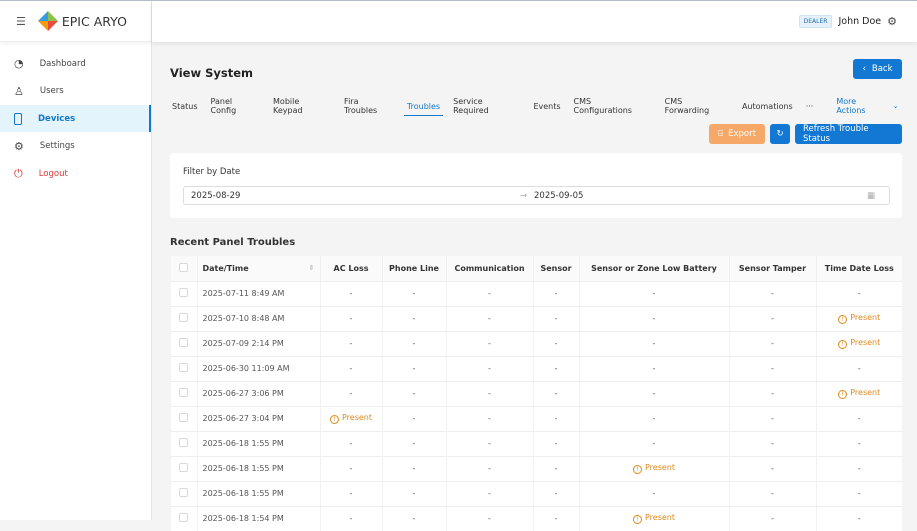 This screenshot has width=917, height=531. I want to click on menu-collapse-icon: ☰, so click(21, 21).